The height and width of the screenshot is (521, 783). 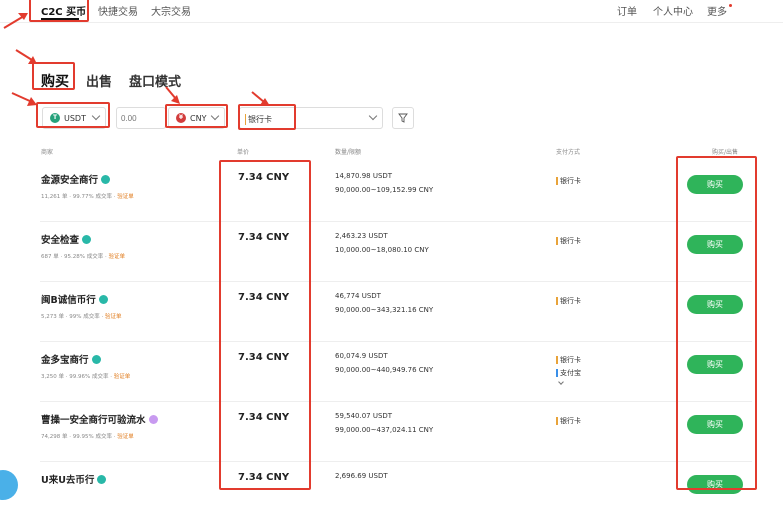 What do you see at coordinates (141, 118) in the screenshot?
I see `amount-input` at bounding box center [141, 118].